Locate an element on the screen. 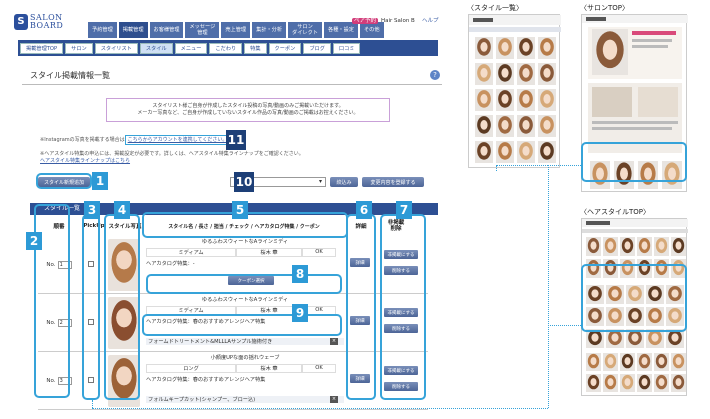 This screenshot has height=419, width=710. sub-nav-item: スタイリスト is located at coordinates (116, 48).